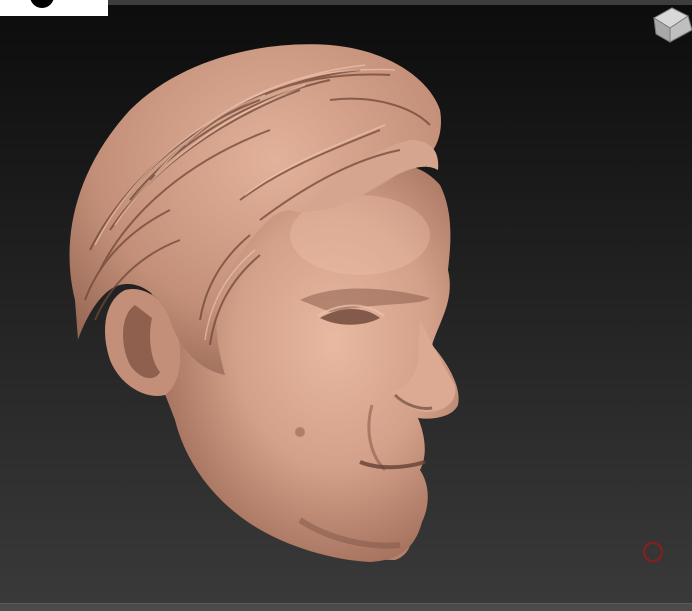 This screenshot has width=692, height=611. What do you see at coordinates (653, 552) in the screenshot?
I see `brush-cursor-icon` at bounding box center [653, 552].